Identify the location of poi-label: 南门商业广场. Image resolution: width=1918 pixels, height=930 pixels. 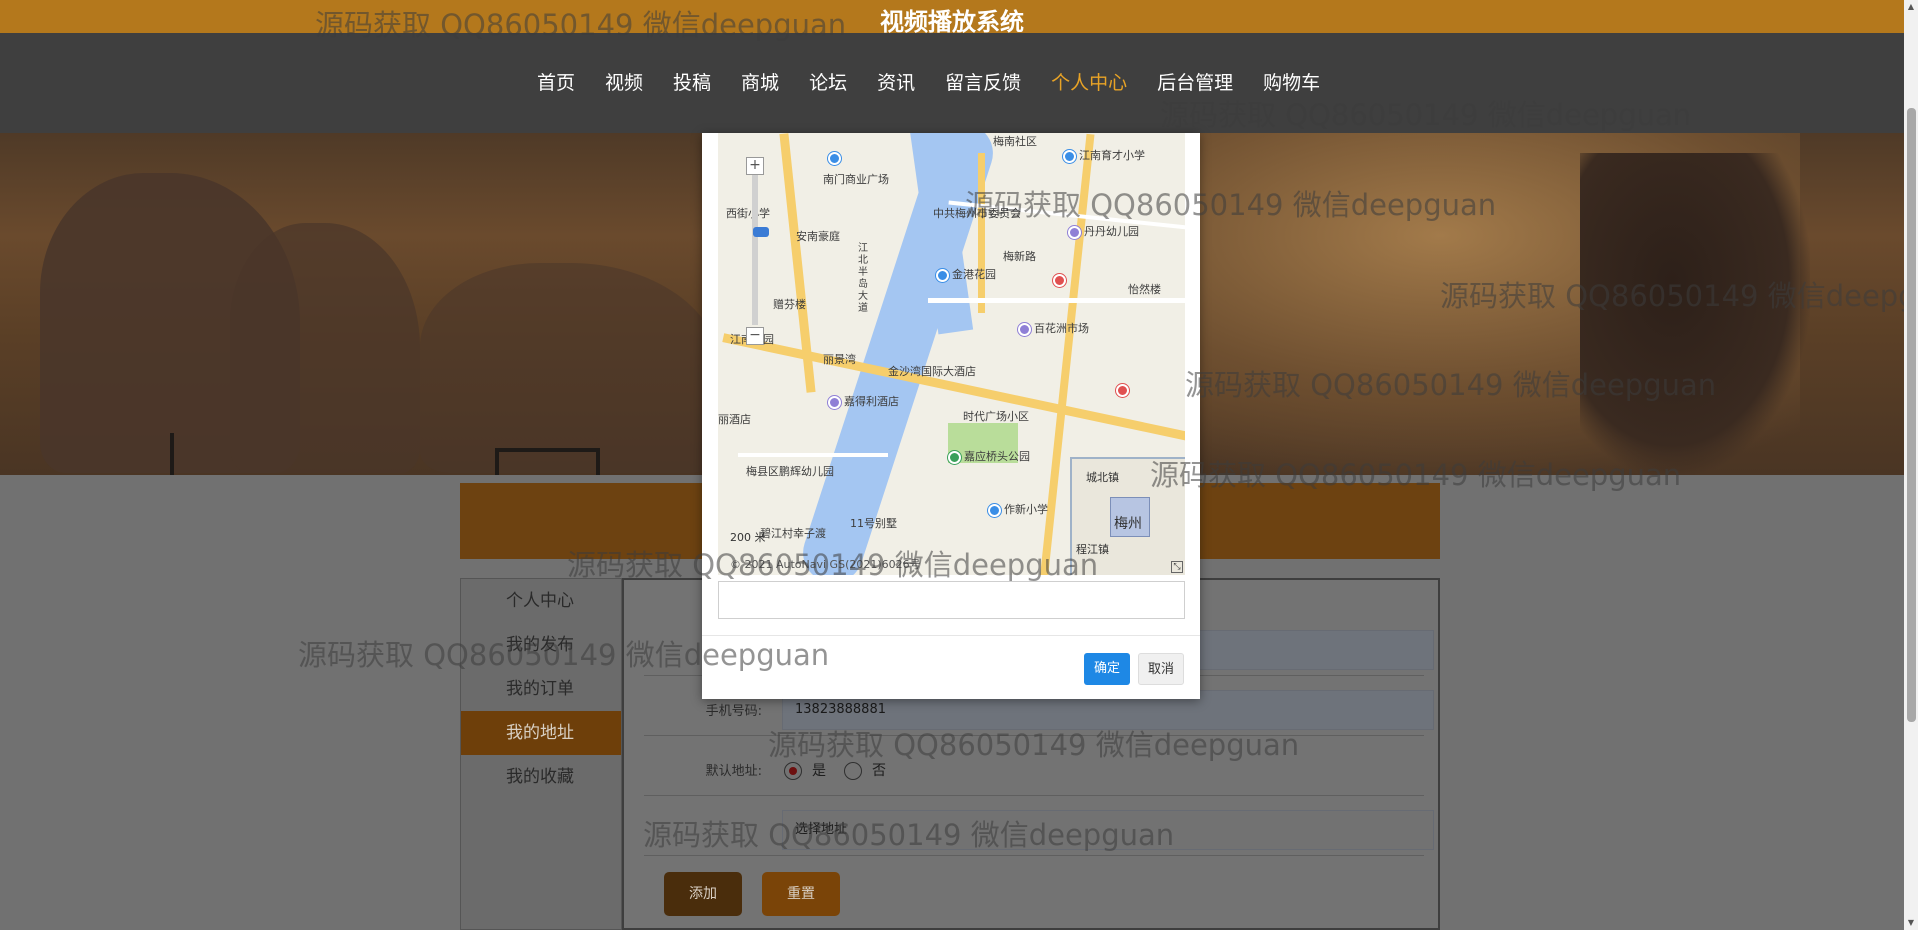
(856, 179).